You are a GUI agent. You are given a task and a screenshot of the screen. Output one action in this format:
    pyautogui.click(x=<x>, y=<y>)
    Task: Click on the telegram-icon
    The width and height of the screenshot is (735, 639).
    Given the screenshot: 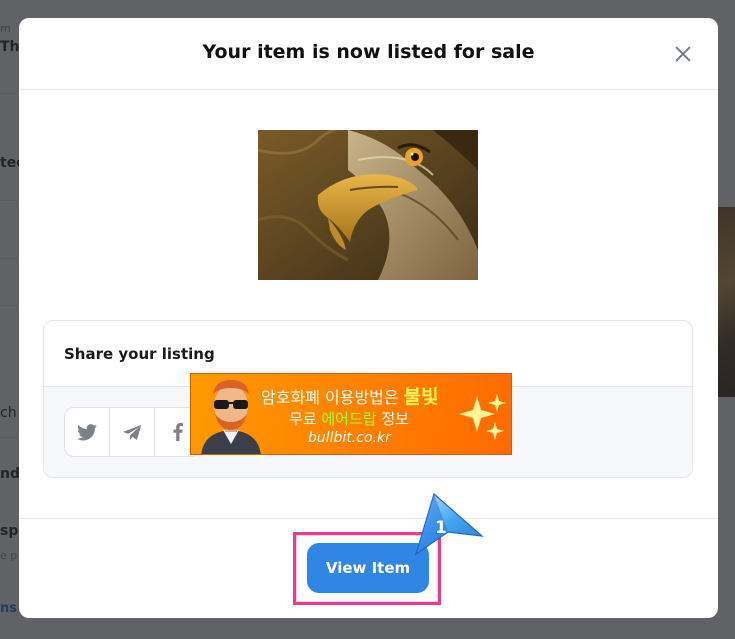 What is the action you would take?
    pyautogui.click(x=132, y=432)
    